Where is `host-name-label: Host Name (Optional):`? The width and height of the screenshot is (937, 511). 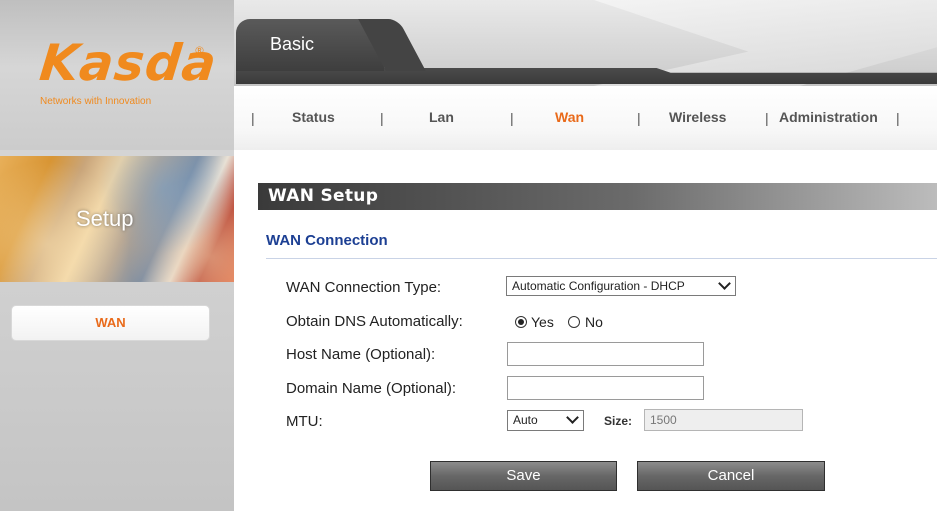
host-name-label: Host Name (Optional): is located at coordinates (361, 354).